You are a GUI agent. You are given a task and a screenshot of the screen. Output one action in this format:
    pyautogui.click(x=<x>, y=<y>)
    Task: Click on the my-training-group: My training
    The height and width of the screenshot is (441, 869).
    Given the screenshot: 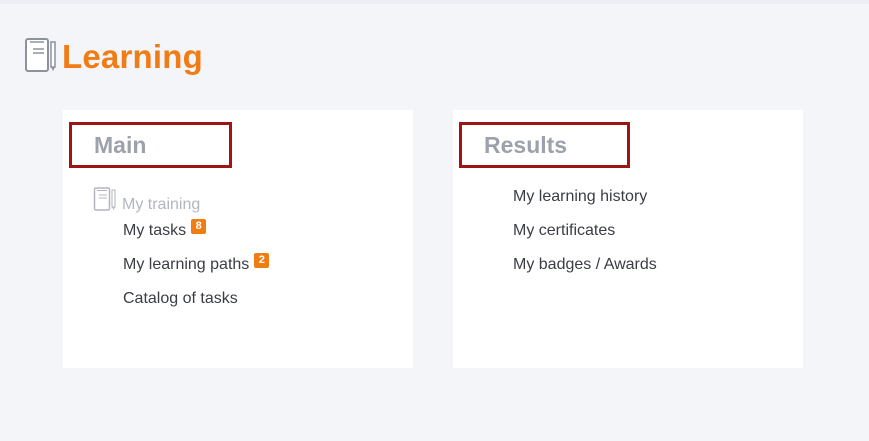 What is the action you would take?
    pyautogui.click(x=147, y=199)
    